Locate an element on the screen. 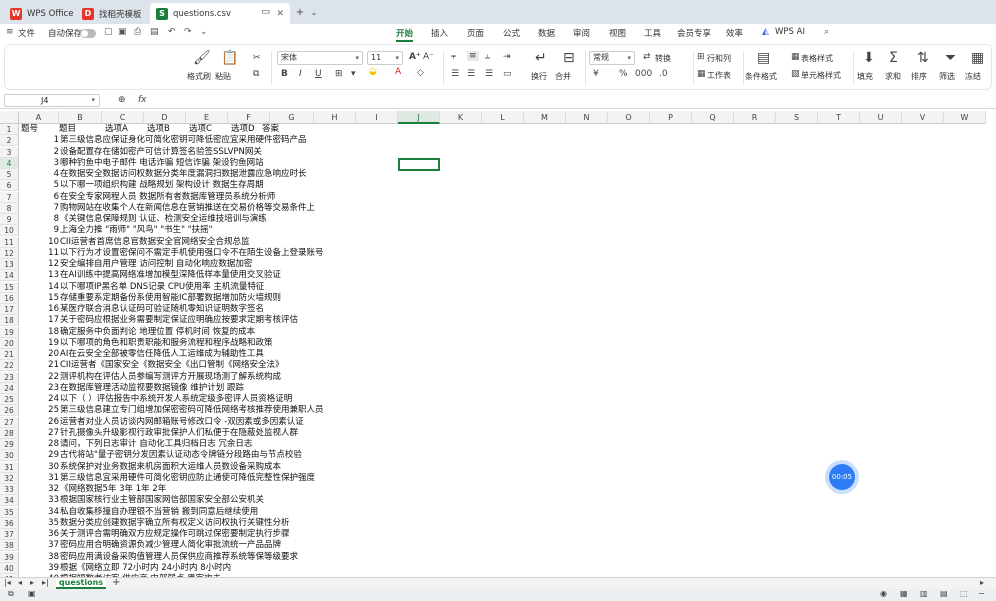  row-header: 24 is located at coordinates (9, 388).